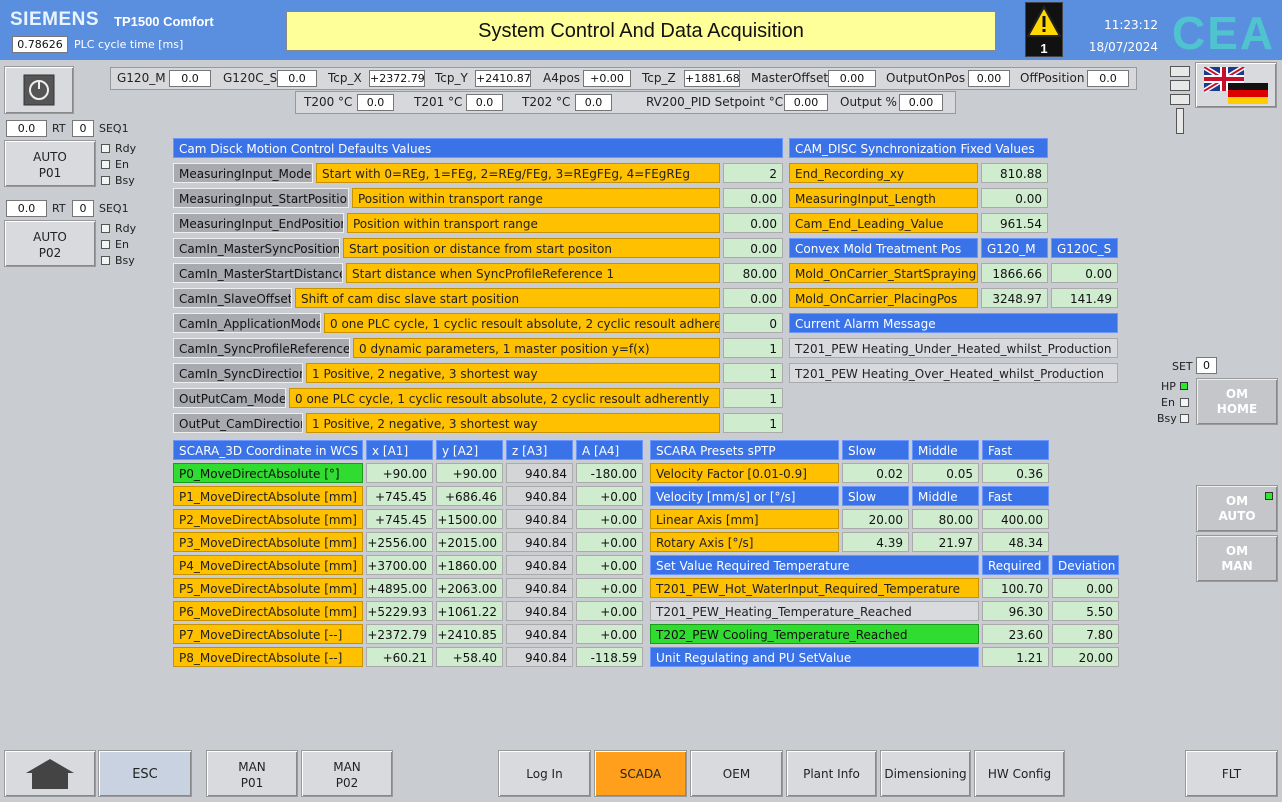  What do you see at coordinates (469, 657) in the screenshot?
I see `scara-coord-y: +58.40` at bounding box center [469, 657].